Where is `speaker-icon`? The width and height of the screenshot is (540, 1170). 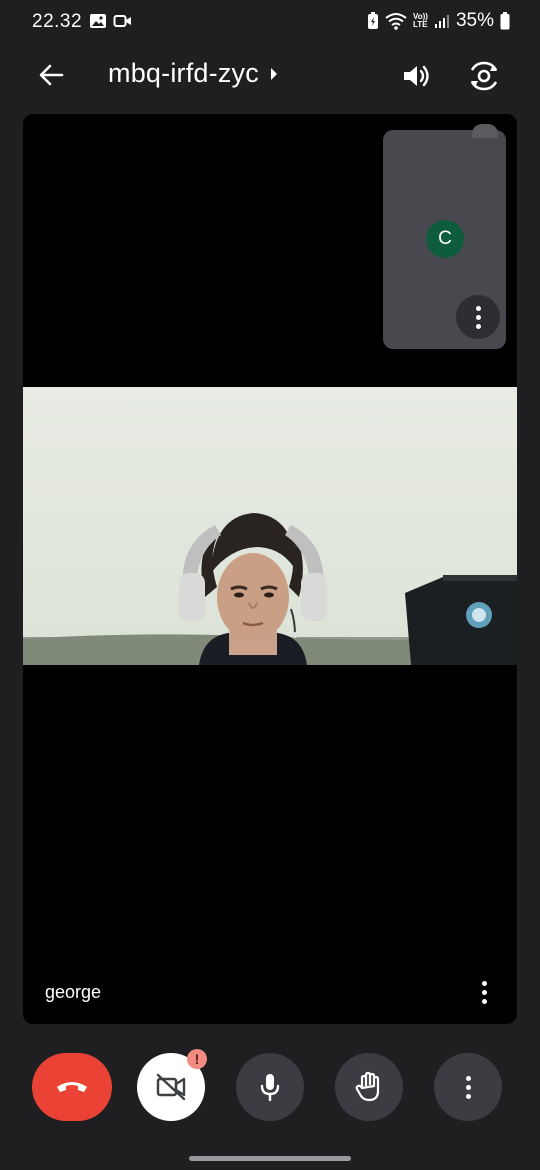 speaker-icon is located at coordinates (416, 76).